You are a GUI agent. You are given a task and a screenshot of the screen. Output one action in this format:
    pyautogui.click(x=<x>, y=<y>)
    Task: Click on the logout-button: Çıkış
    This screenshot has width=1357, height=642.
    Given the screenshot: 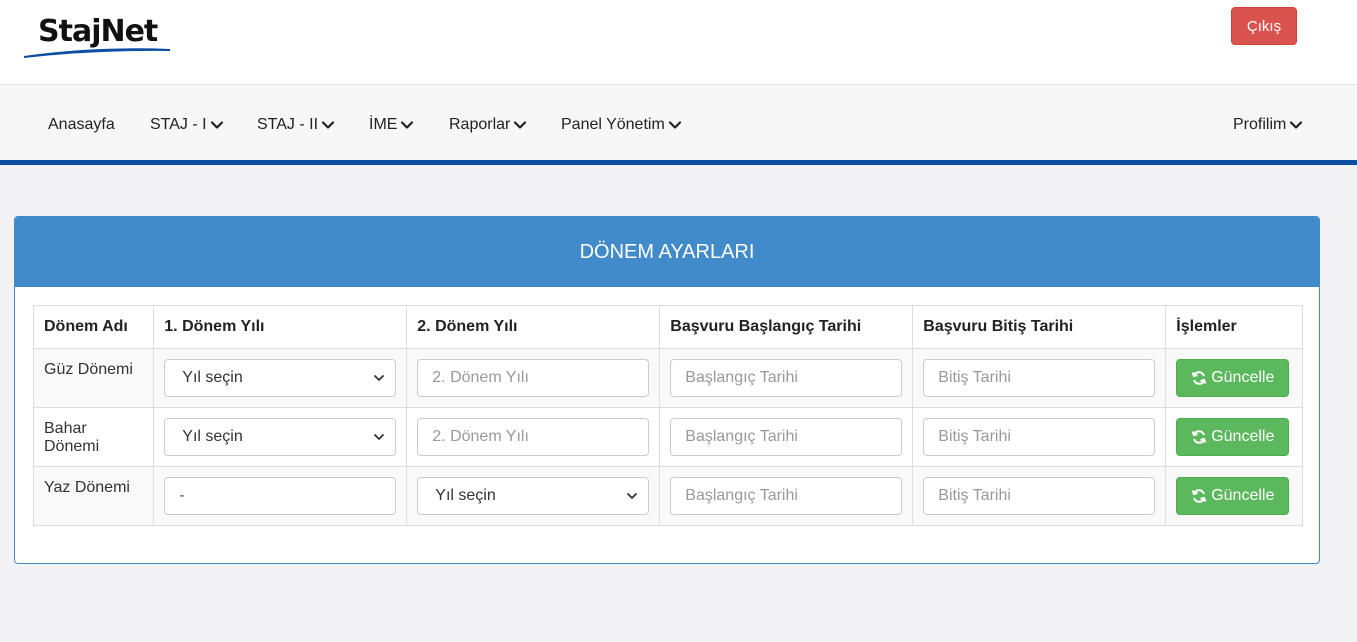 What is the action you would take?
    pyautogui.click(x=1264, y=26)
    